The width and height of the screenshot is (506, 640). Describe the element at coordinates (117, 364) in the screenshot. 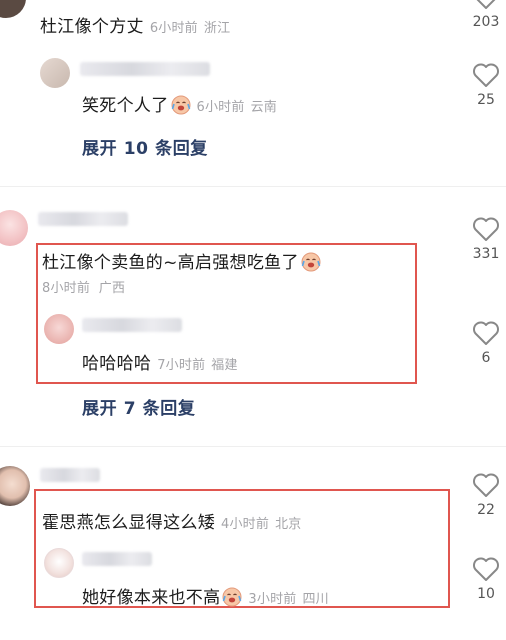

I see `reply-body: 哈哈哈哈` at that location.